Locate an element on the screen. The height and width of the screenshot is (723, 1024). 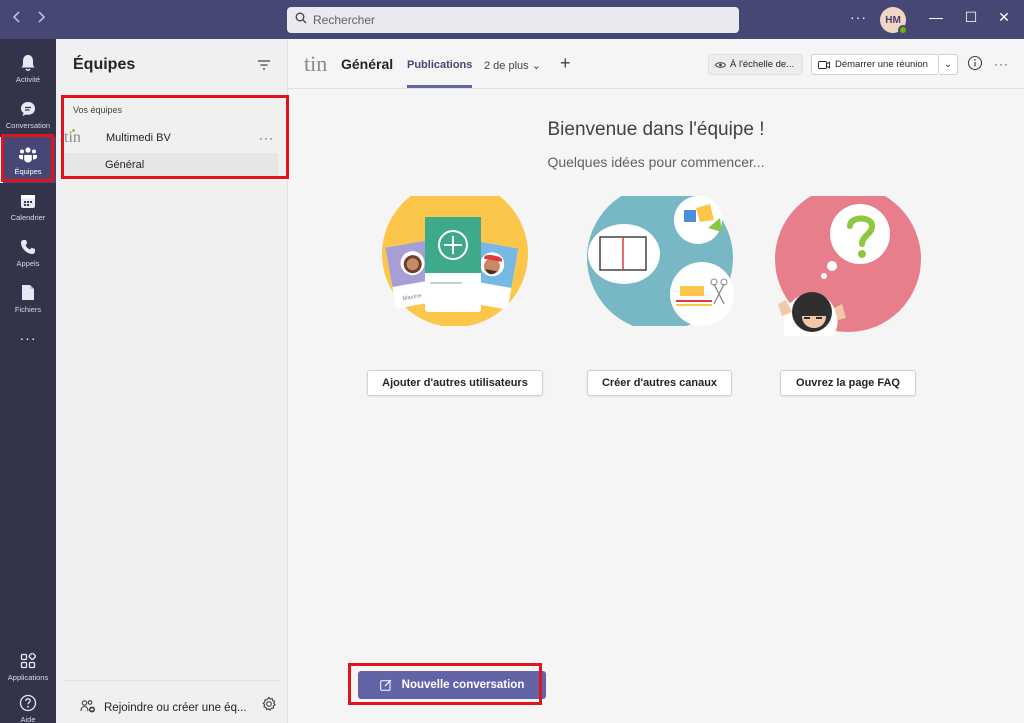
rail-item-label: Applications is located at coordinates (28, 677).